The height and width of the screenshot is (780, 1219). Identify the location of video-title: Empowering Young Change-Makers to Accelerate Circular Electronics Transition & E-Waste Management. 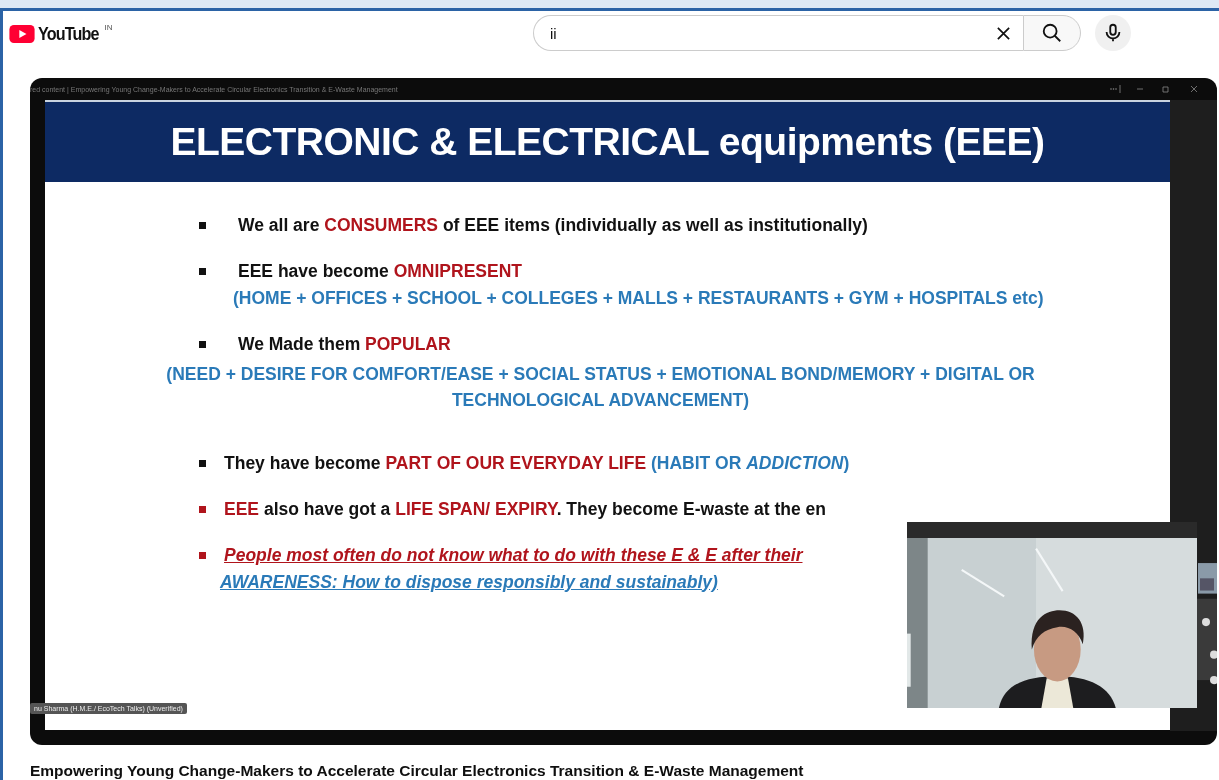
(417, 771).